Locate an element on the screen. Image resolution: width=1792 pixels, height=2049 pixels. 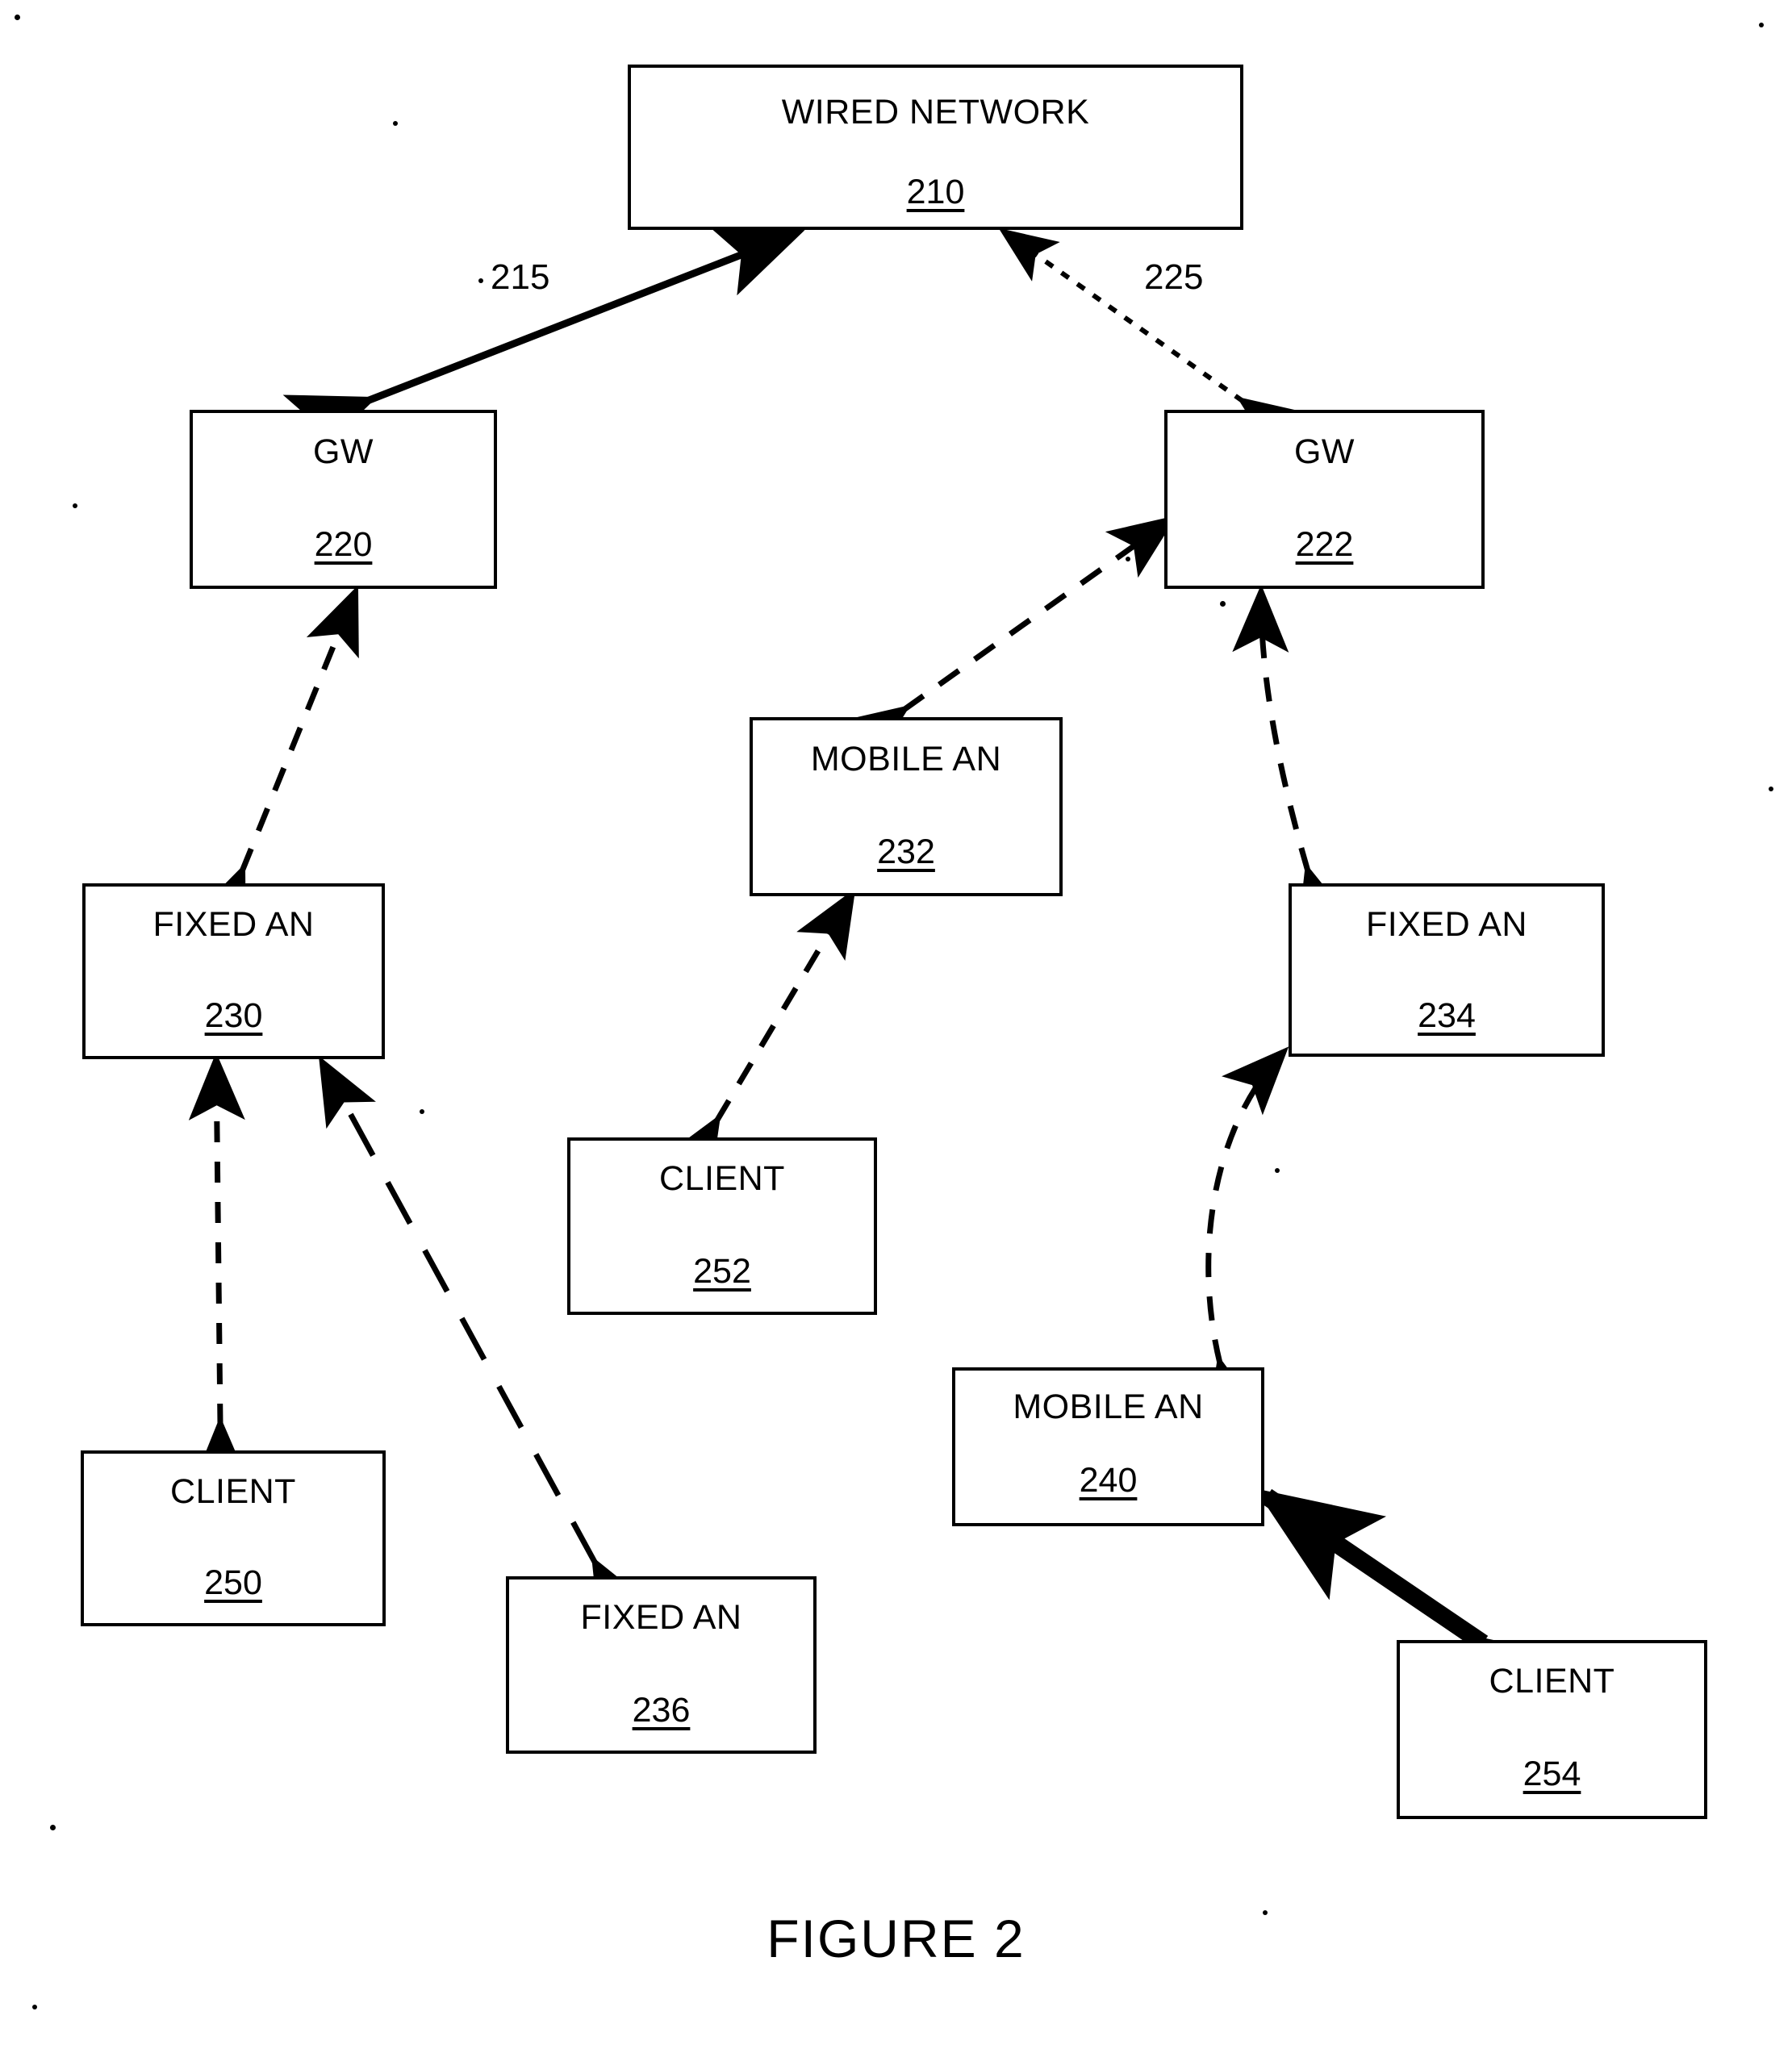
node-fixed-an-230: FIXED AN 230 is located at coordinates (233, 971).